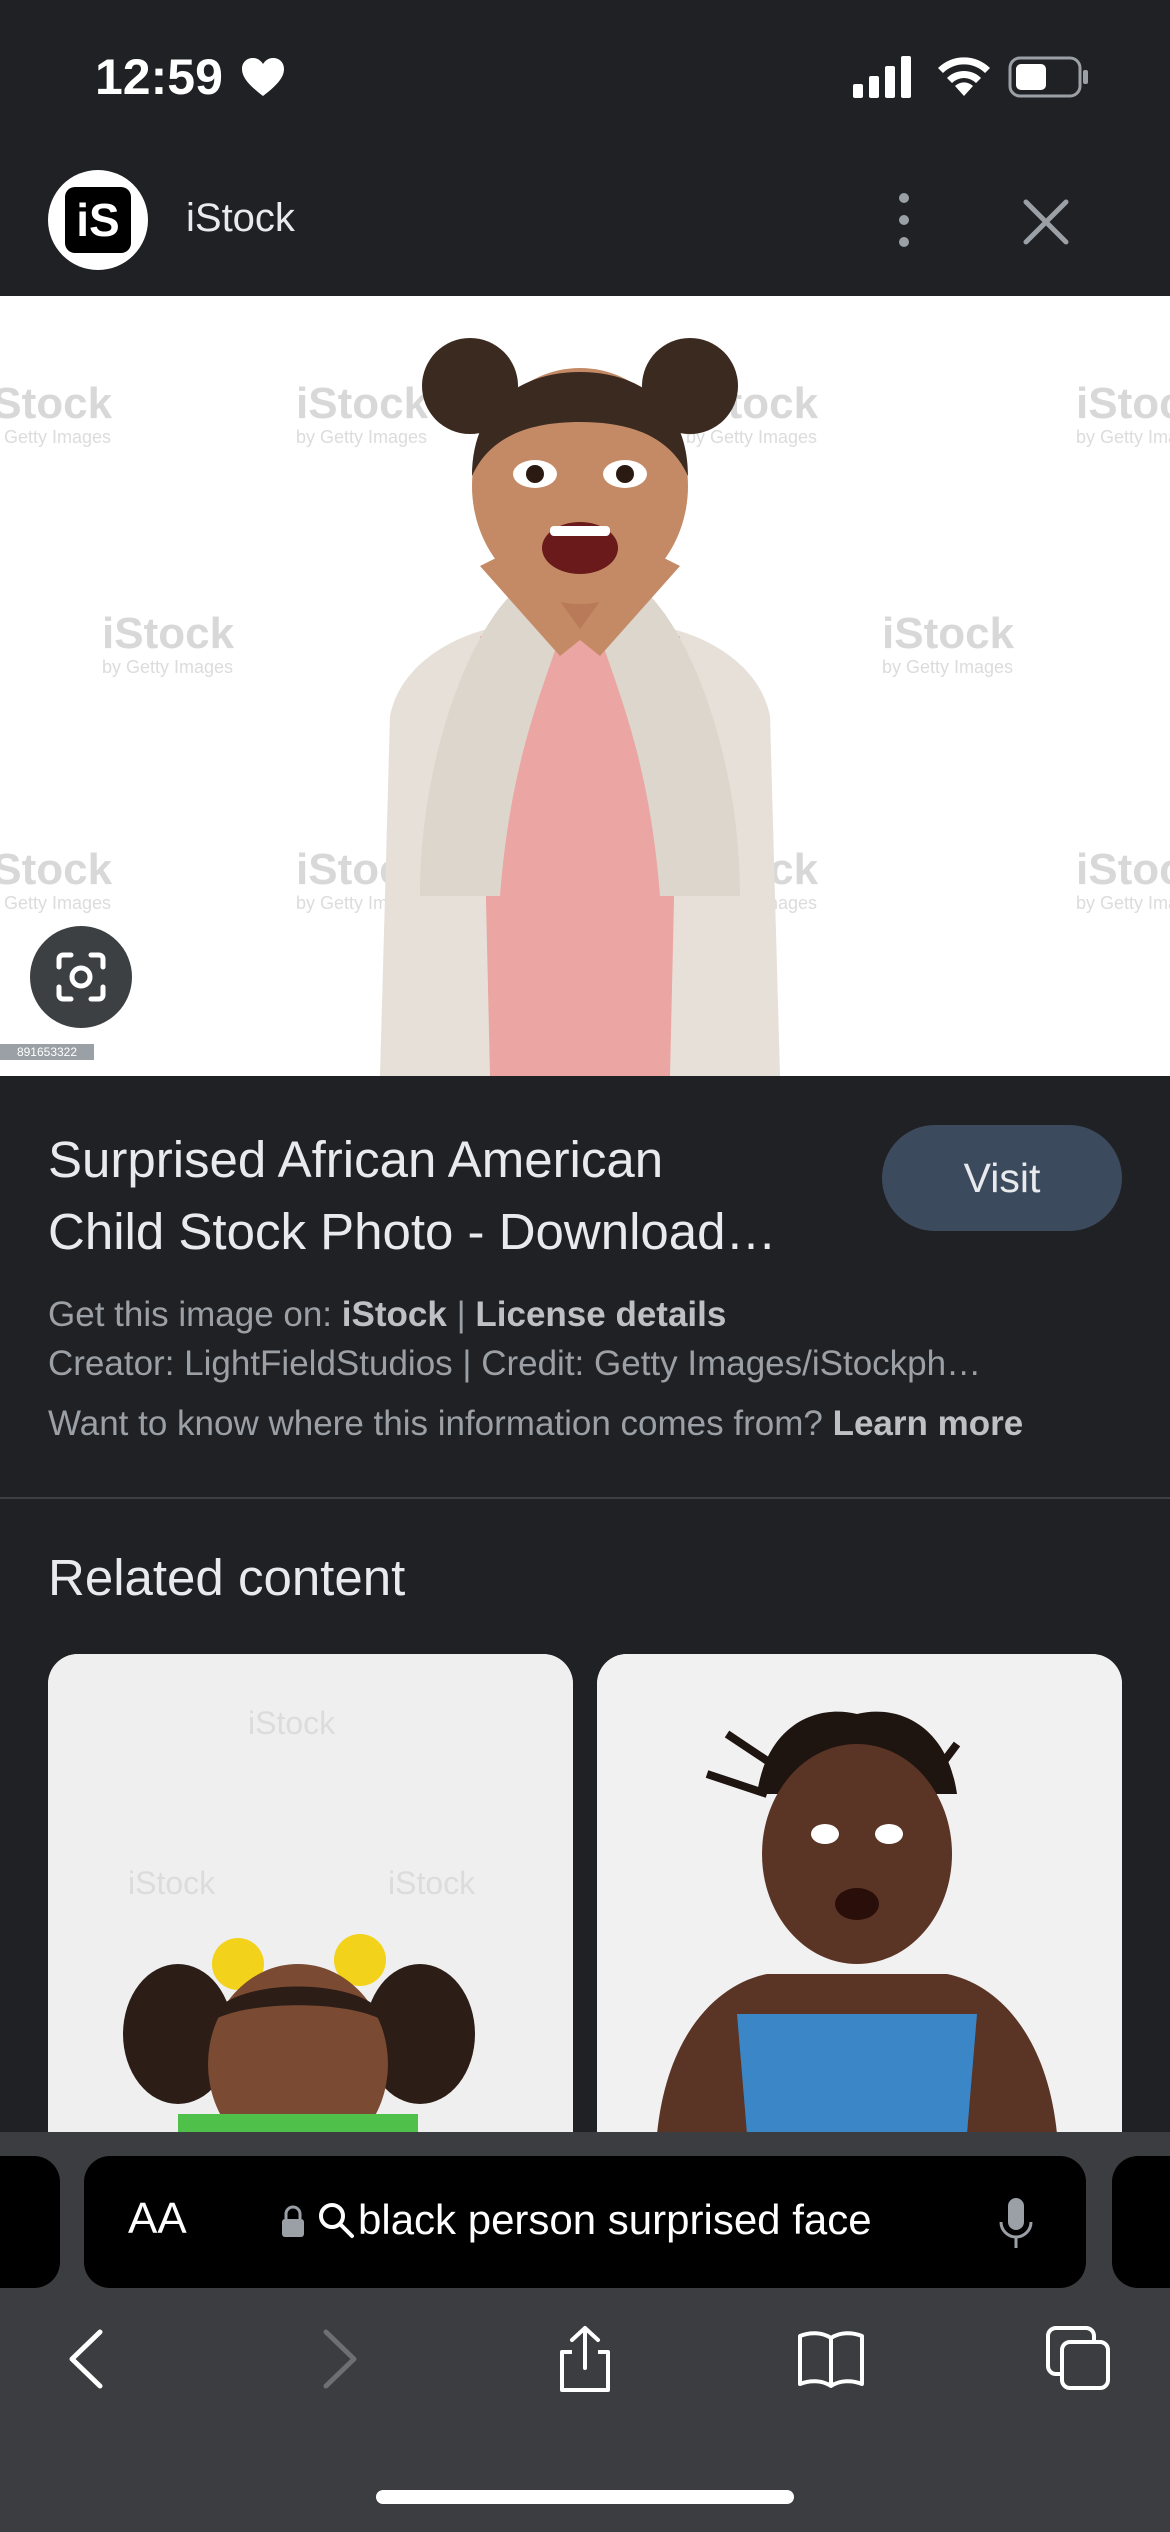  I want to click on istock-logo: iS, so click(98, 220).